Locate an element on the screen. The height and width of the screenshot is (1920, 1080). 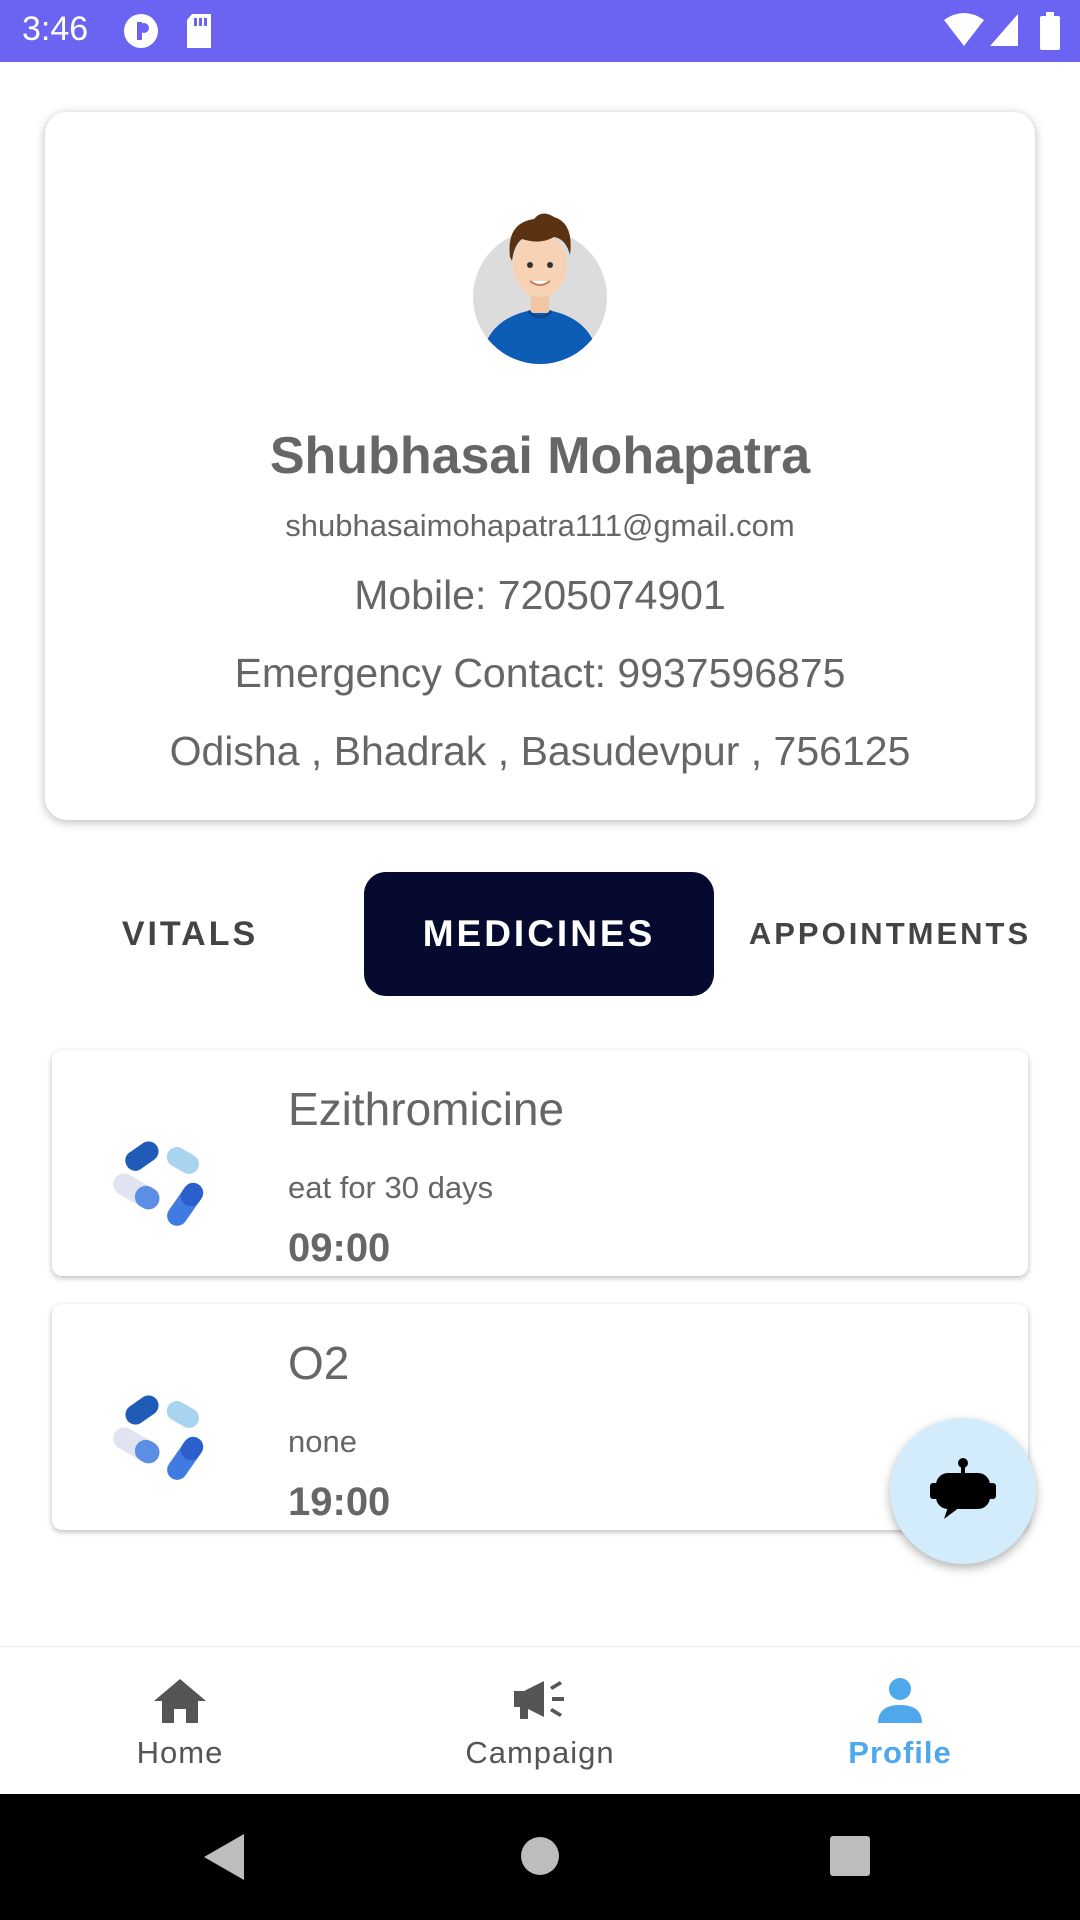
tab-appointments: APPOINTMENTS is located at coordinates (890, 934).